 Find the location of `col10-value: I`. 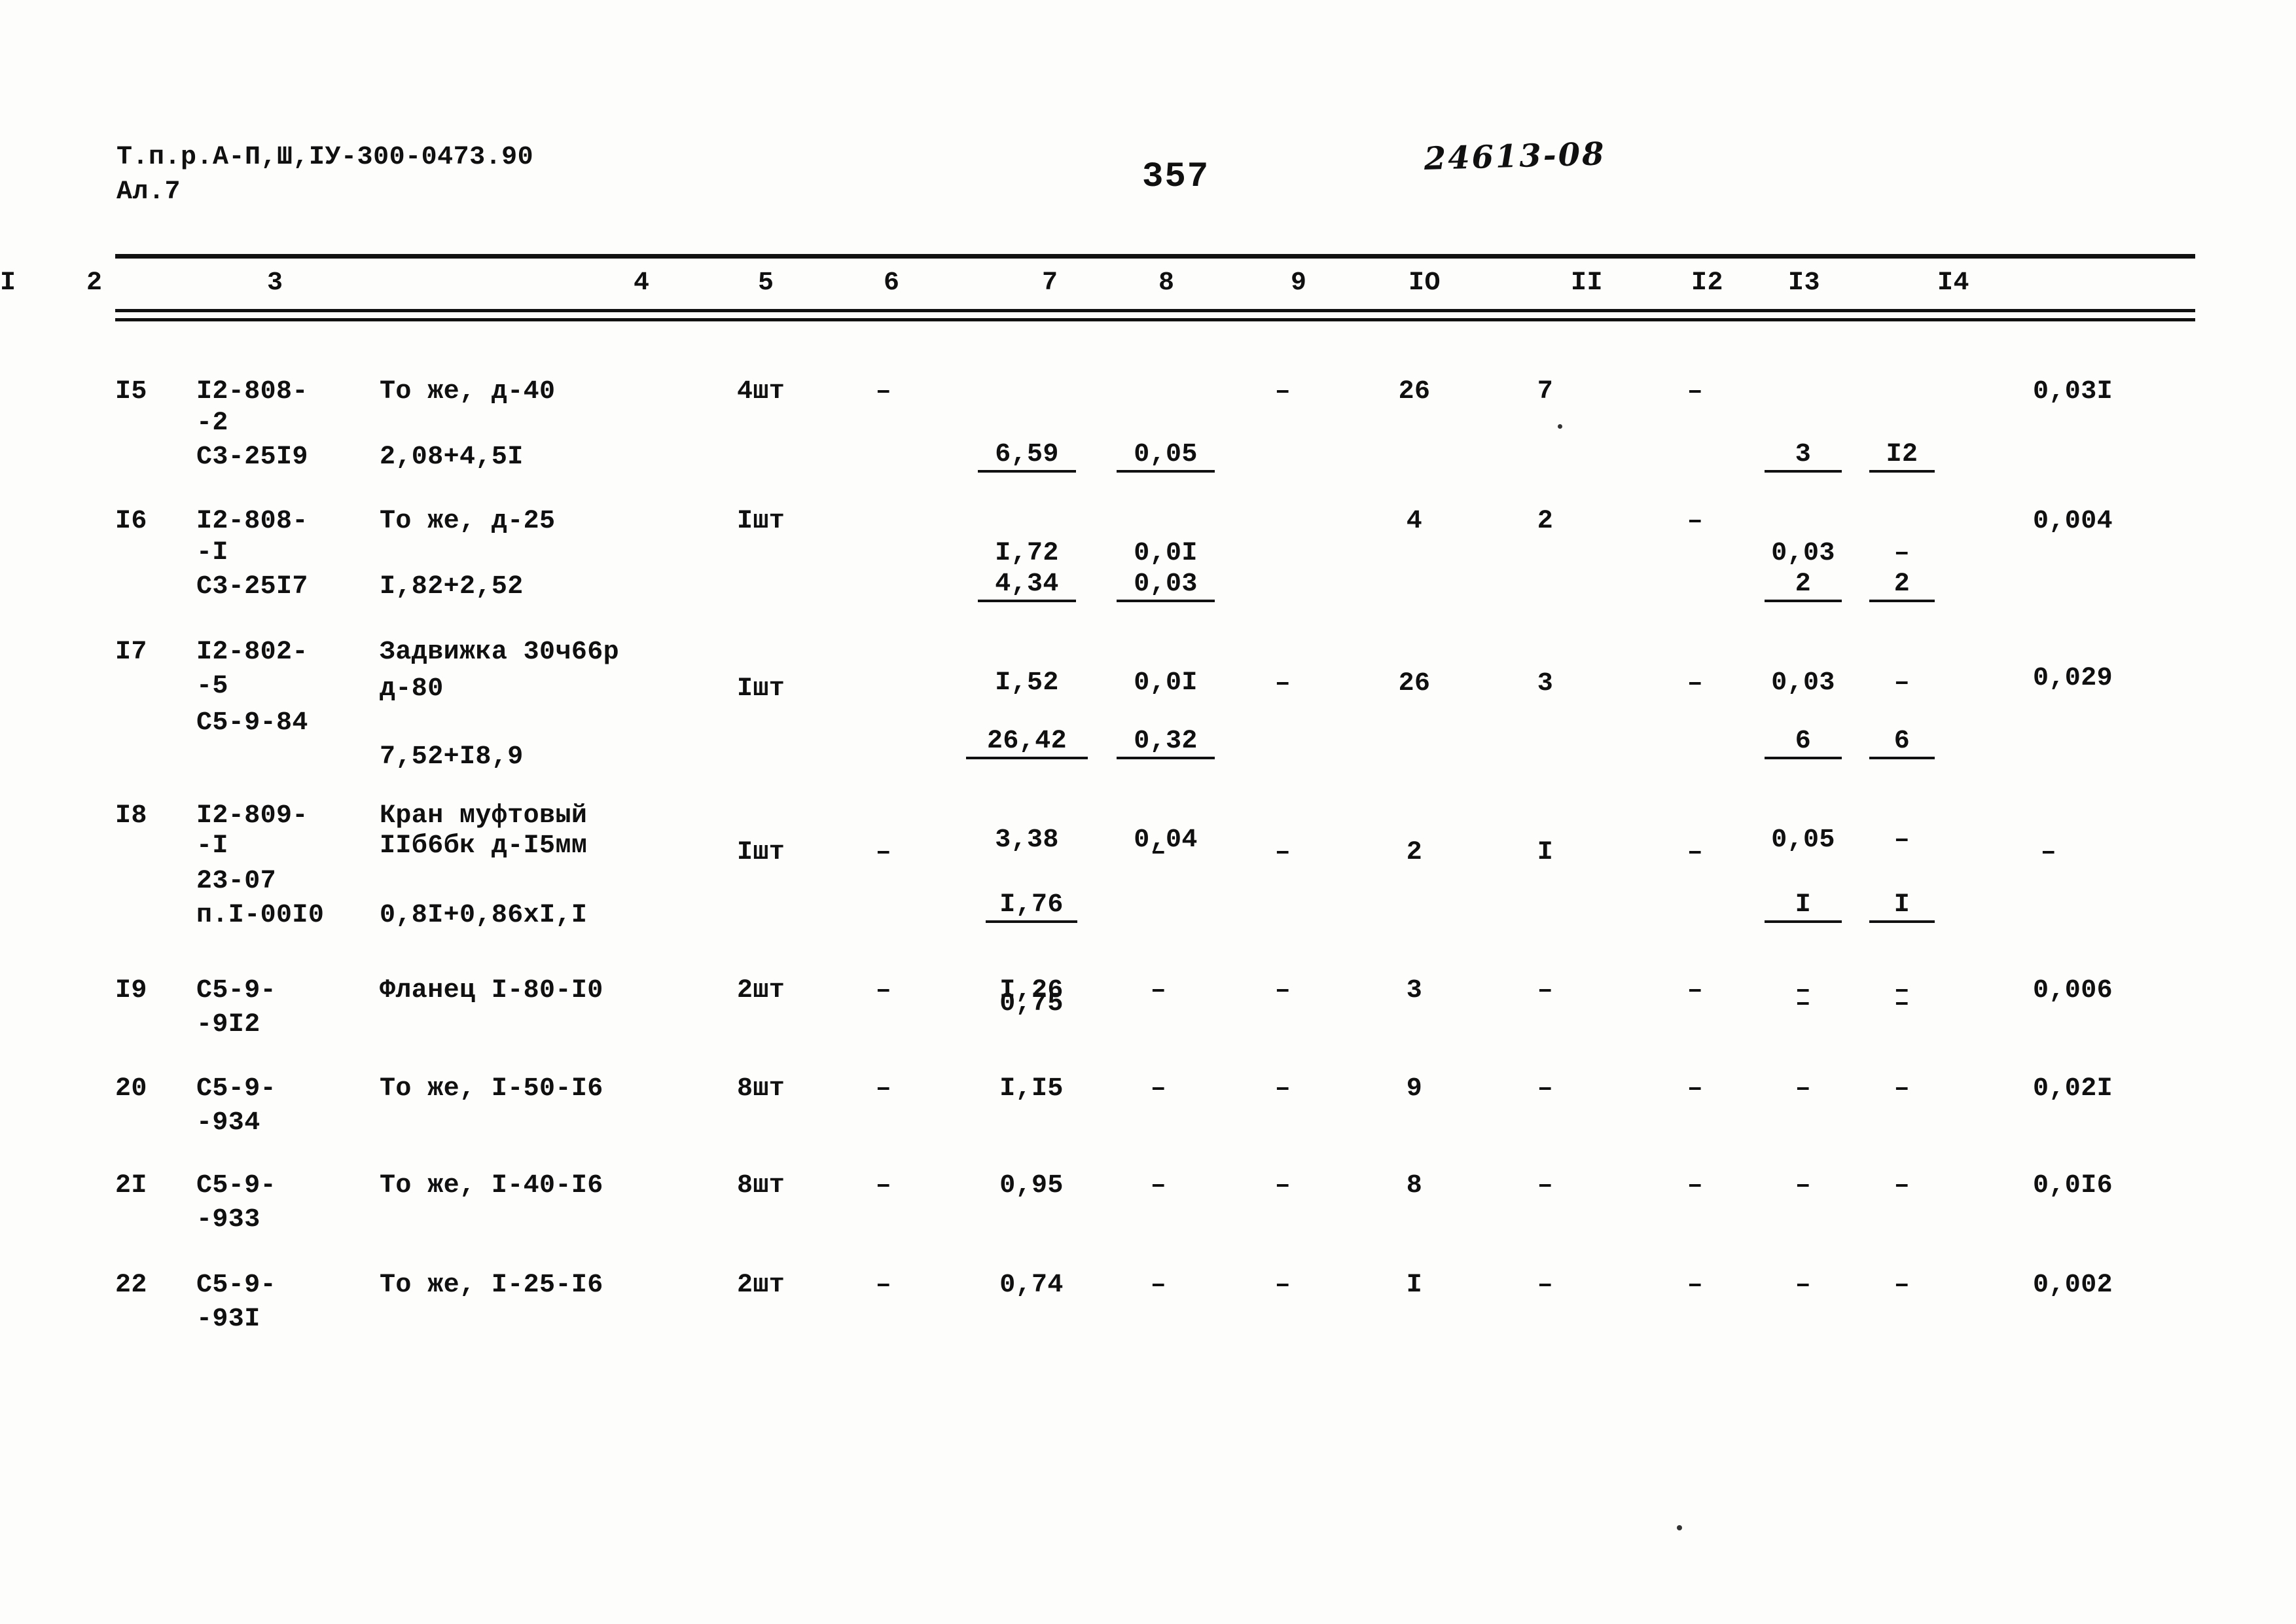

col10-value: I is located at coordinates (1546, 852).